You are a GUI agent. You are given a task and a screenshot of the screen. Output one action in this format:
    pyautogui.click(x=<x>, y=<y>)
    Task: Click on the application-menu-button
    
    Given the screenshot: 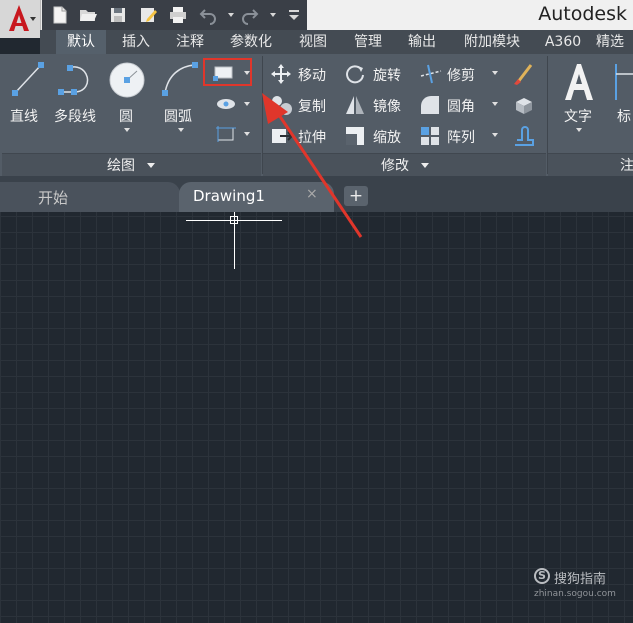 What is the action you would take?
    pyautogui.click(x=20, y=19)
    